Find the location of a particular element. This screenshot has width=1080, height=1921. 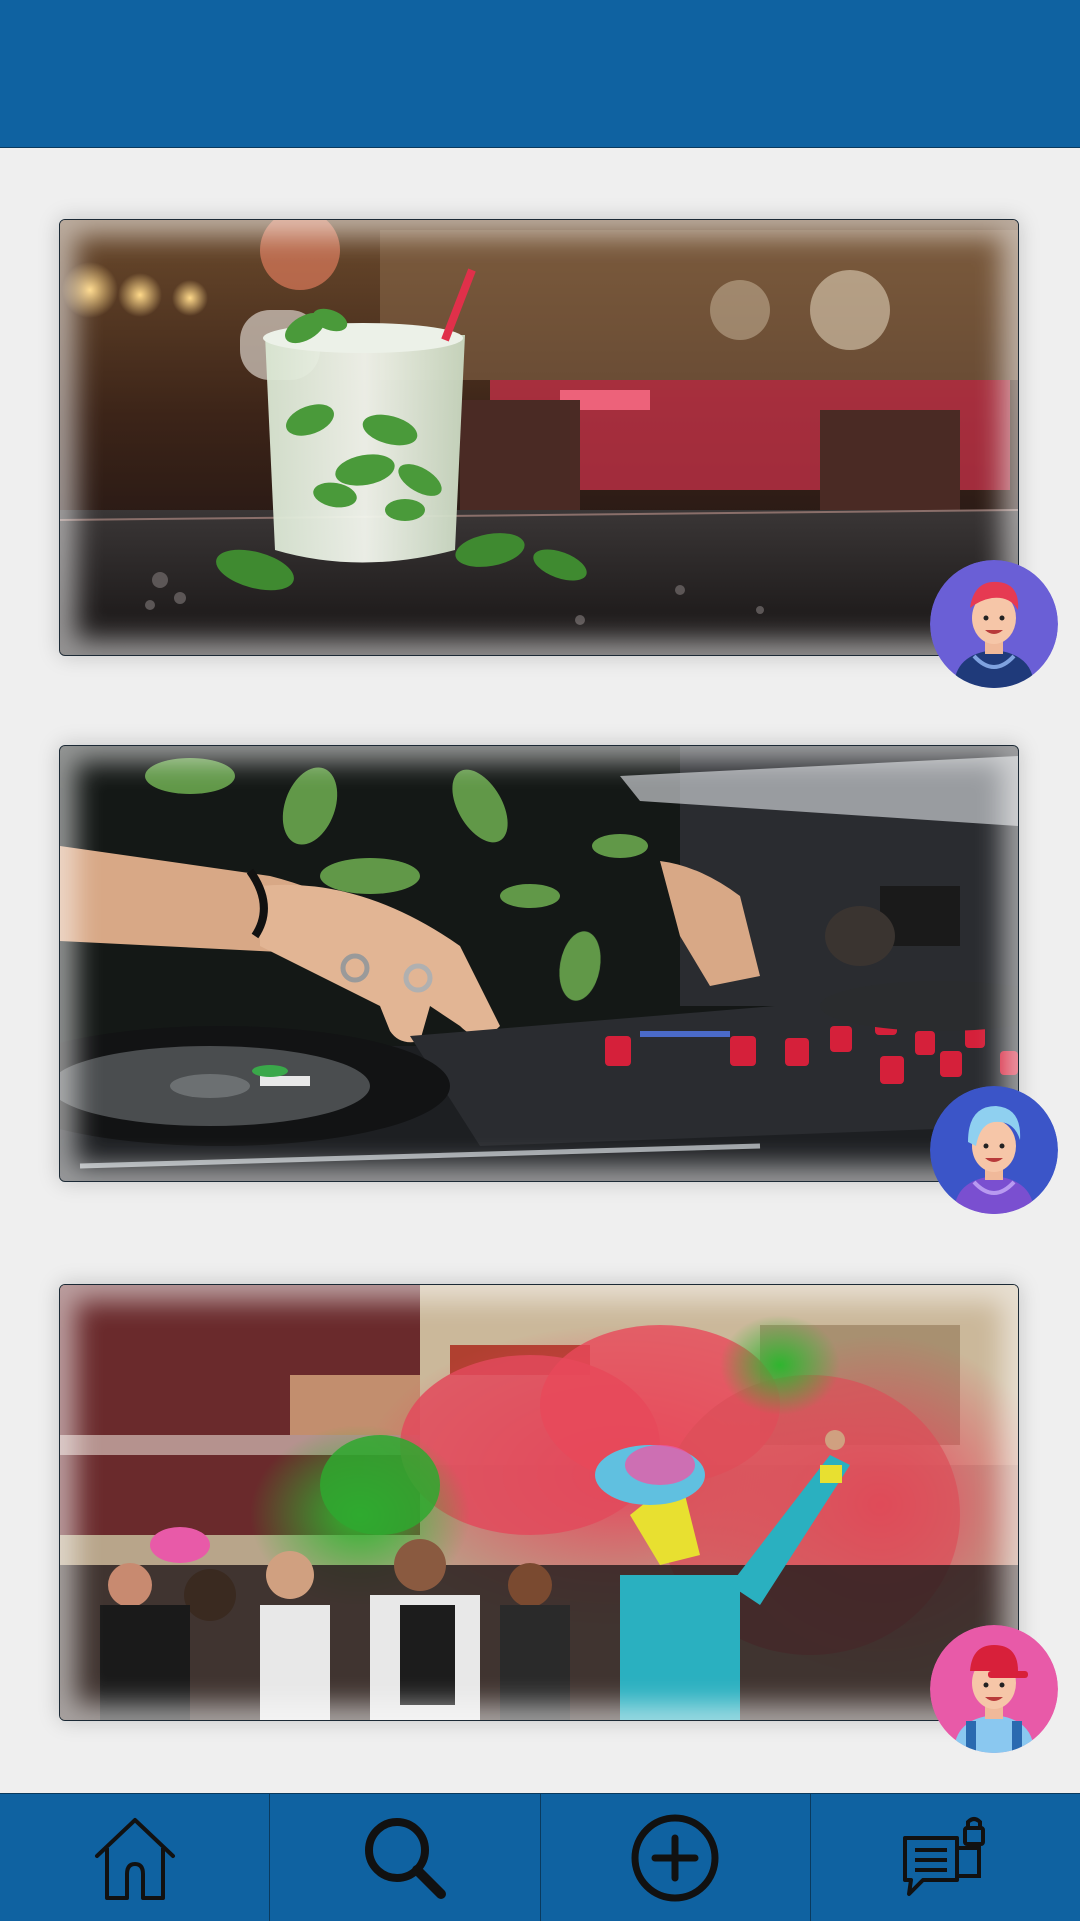

home-icon is located at coordinates (134, 1858).